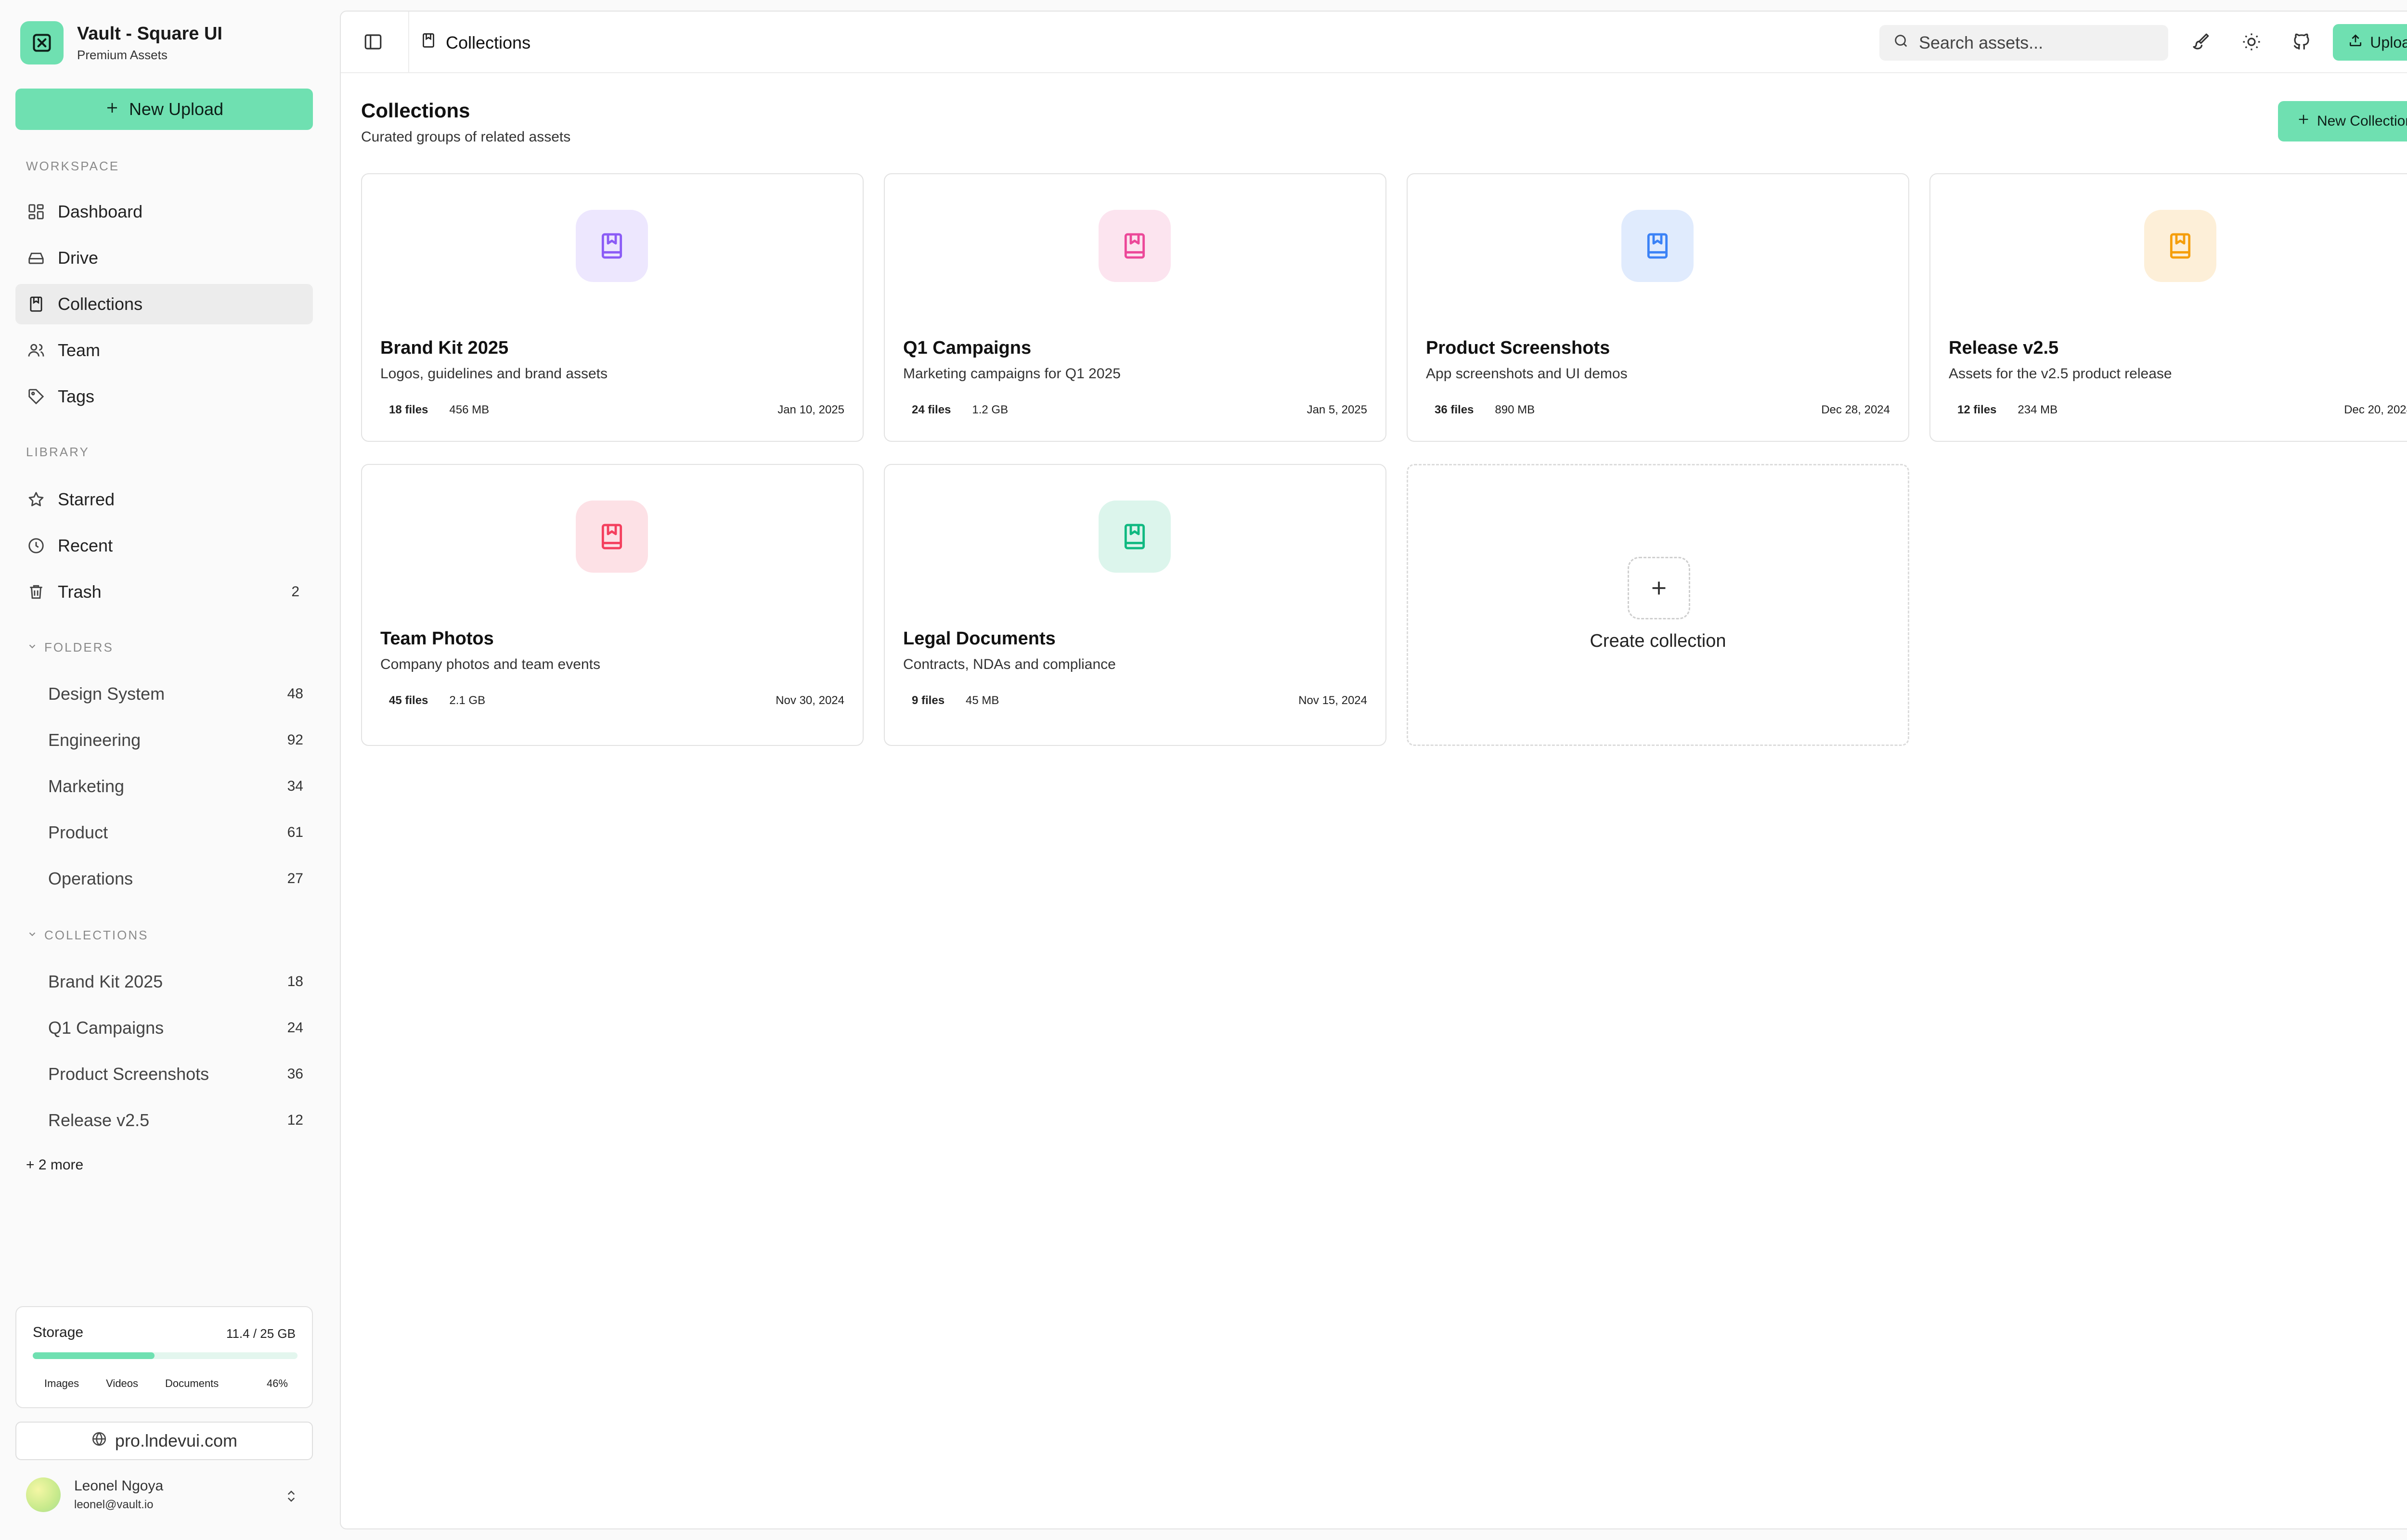 Image resolution: width=2407 pixels, height=1540 pixels. What do you see at coordinates (178, 1028) in the screenshot?
I see `sidebar-collection-q1-campaigns: Q1 Campaigns 24` at bounding box center [178, 1028].